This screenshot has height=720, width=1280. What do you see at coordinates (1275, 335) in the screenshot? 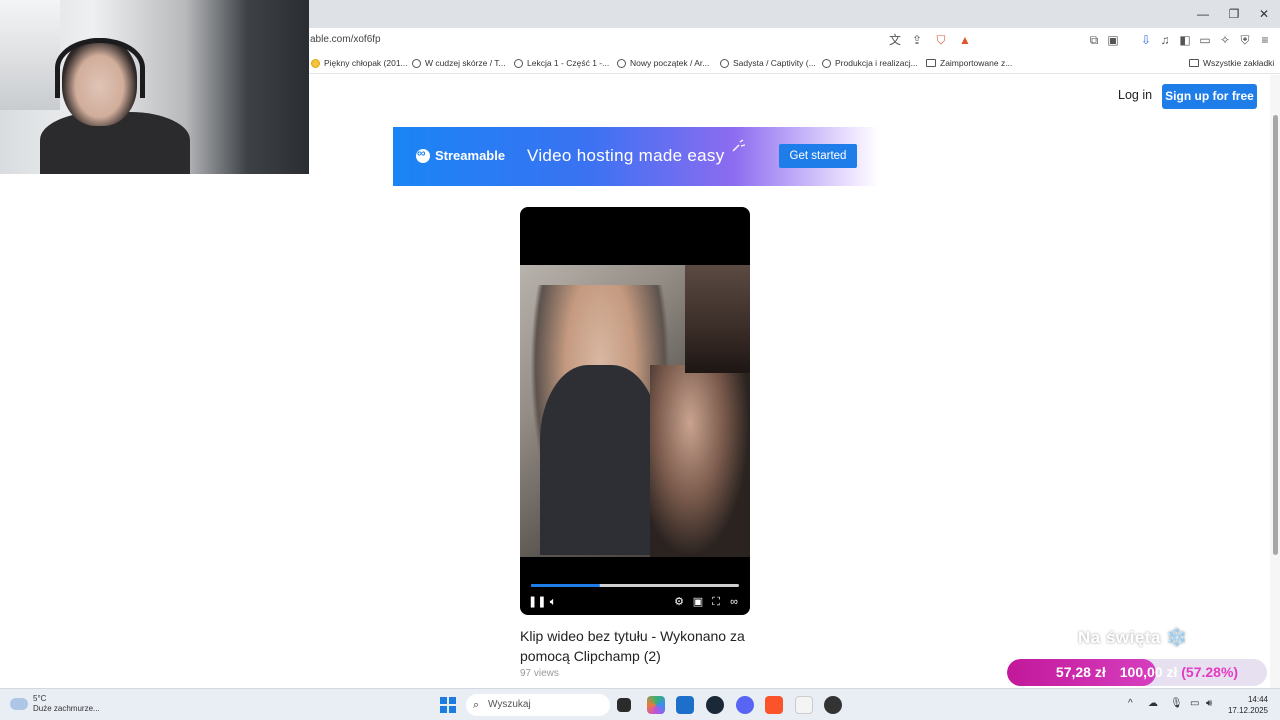
I see `scroll-thumb` at bounding box center [1275, 335].